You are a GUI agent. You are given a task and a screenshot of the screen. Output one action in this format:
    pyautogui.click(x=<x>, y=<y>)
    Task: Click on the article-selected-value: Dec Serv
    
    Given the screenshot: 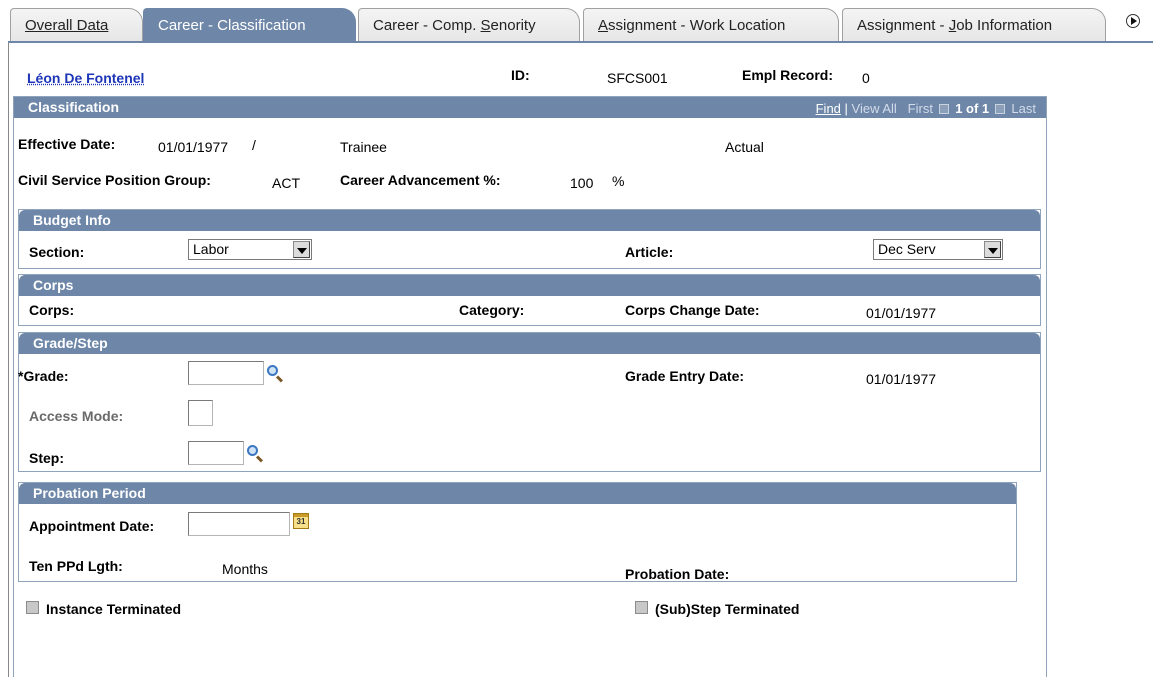 What is the action you would take?
    pyautogui.click(x=907, y=249)
    